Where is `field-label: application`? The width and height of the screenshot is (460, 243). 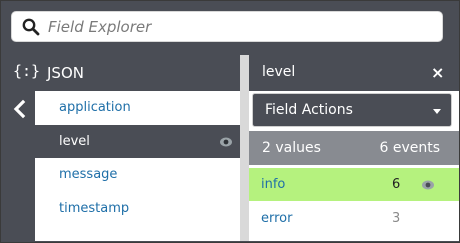 field-label: application is located at coordinates (95, 107).